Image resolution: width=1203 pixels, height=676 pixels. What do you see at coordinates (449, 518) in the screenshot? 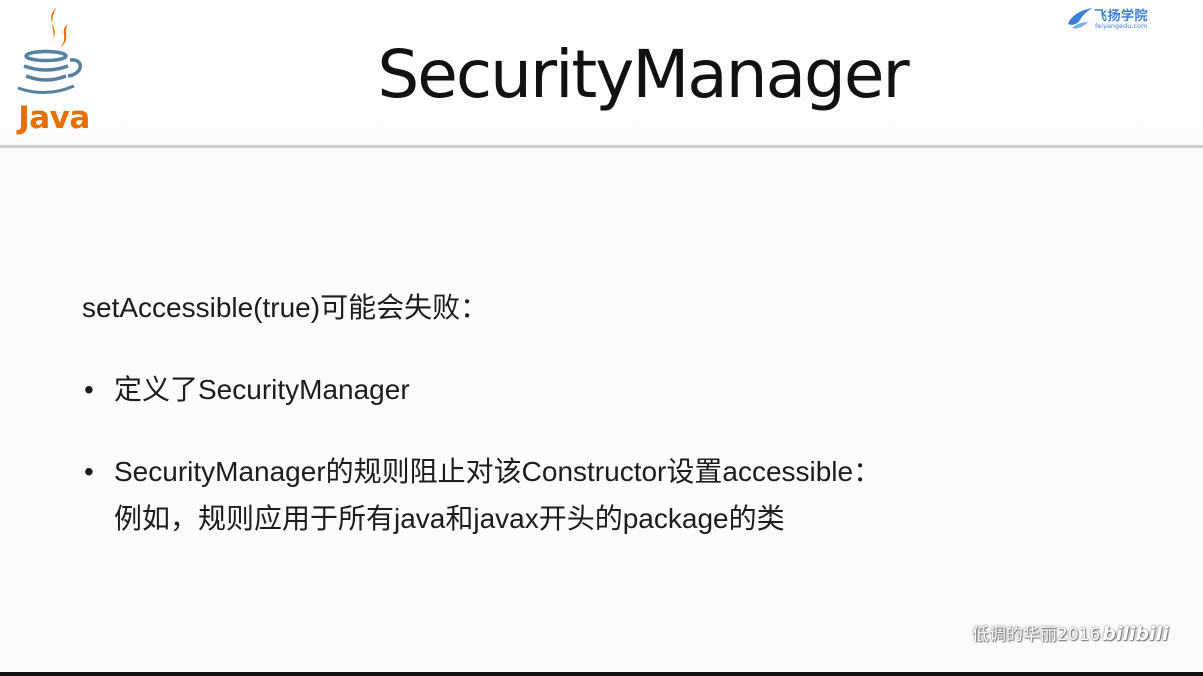
I see `bullet-text-continuation: 例如，规则应用于所有java和javax开头的package的类` at bounding box center [449, 518].